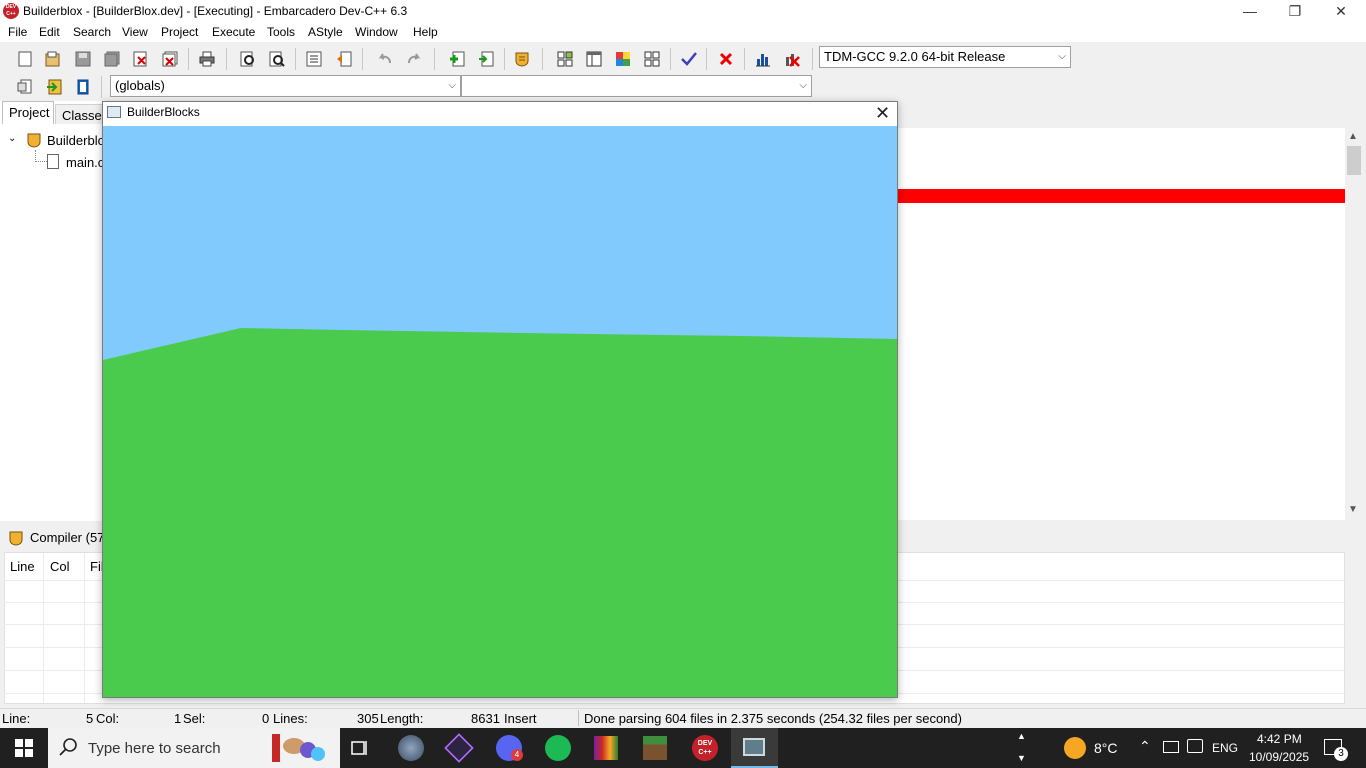 This screenshot has width=1366, height=768. Describe the element at coordinates (28, 112) in the screenshot. I see `tab-project: Project` at that location.